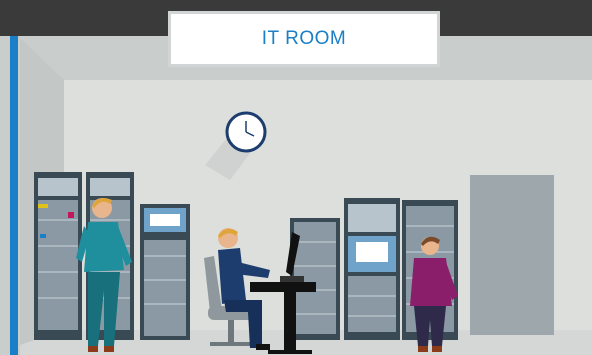 Image resolution: width=592 pixels, height=355 pixels. Describe the element at coordinates (165, 220) in the screenshot. I see `monitor-small` at that location.